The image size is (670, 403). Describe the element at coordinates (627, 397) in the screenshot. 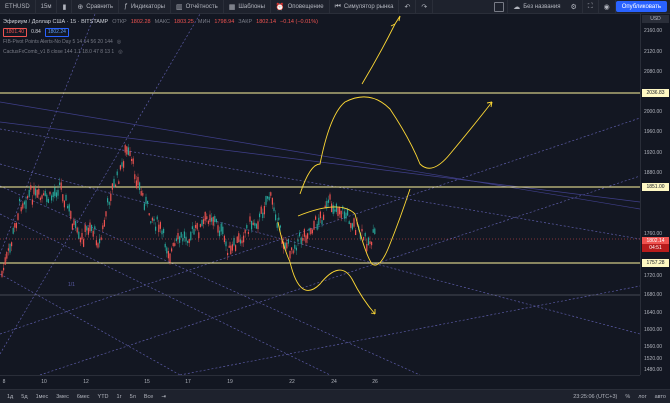

I see `percent-toggle: %` at that location.